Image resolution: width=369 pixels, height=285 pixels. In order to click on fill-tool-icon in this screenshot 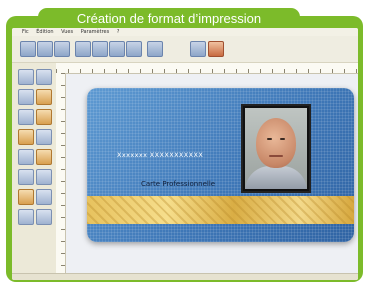, I will do `click(44, 157)`.